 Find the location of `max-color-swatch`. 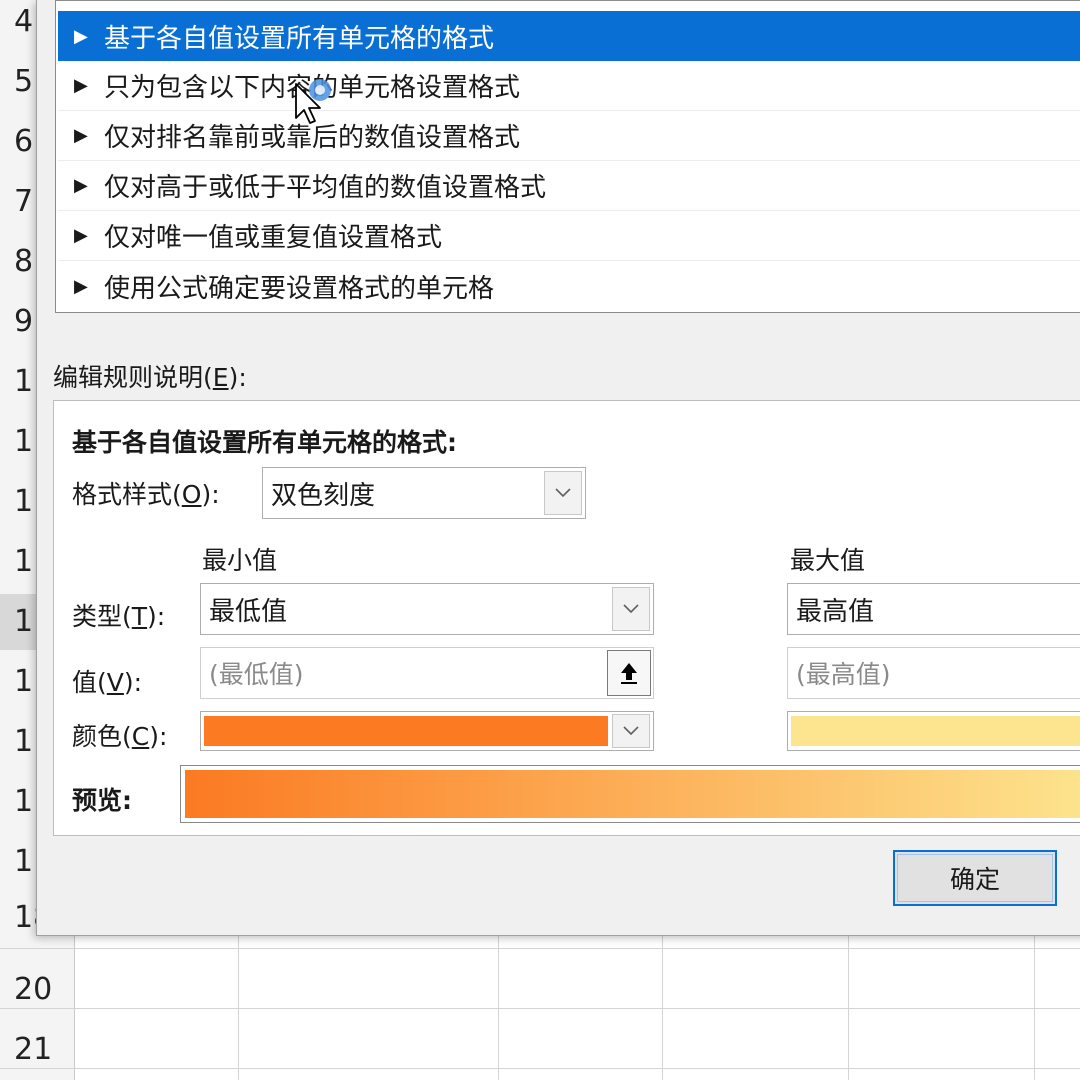

max-color-swatch is located at coordinates (935, 731).